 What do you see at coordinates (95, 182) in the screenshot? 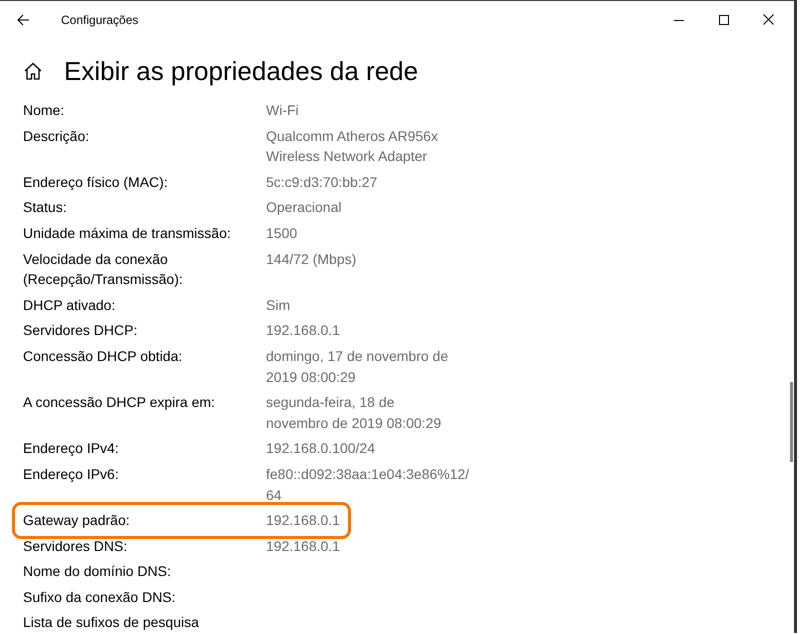
I see `property-label: Endereço físico (MAC):` at bounding box center [95, 182].